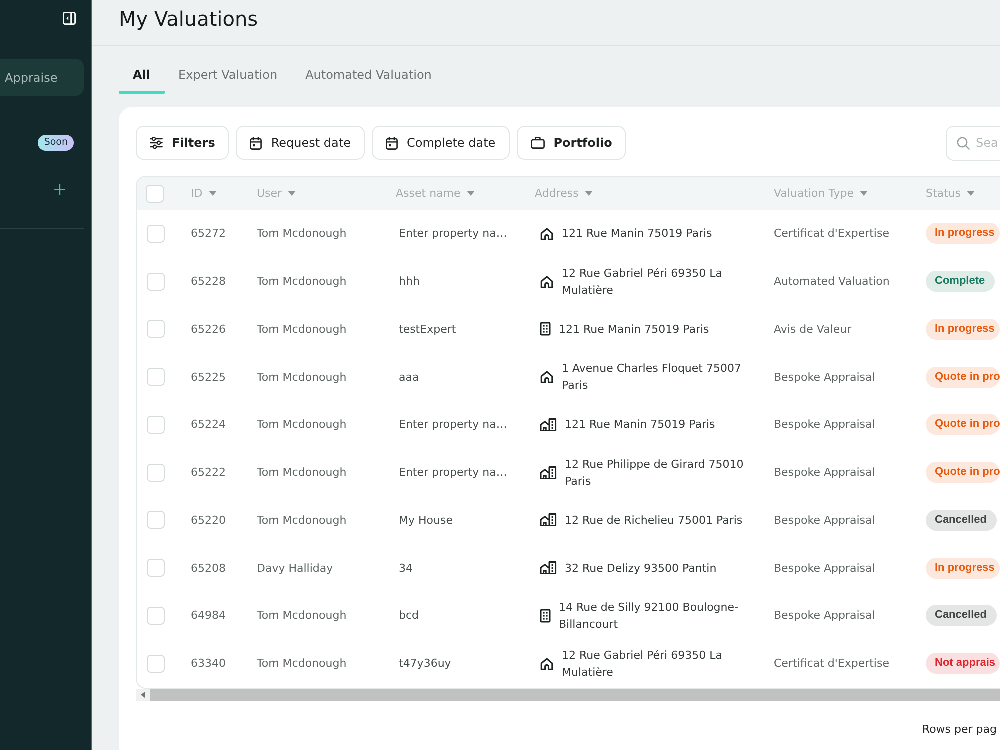 Image resolution: width=1000 pixels, height=750 pixels. Describe the element at coordinates (406, 568) in the screenshot. I see `table-cell: 34` at that location.